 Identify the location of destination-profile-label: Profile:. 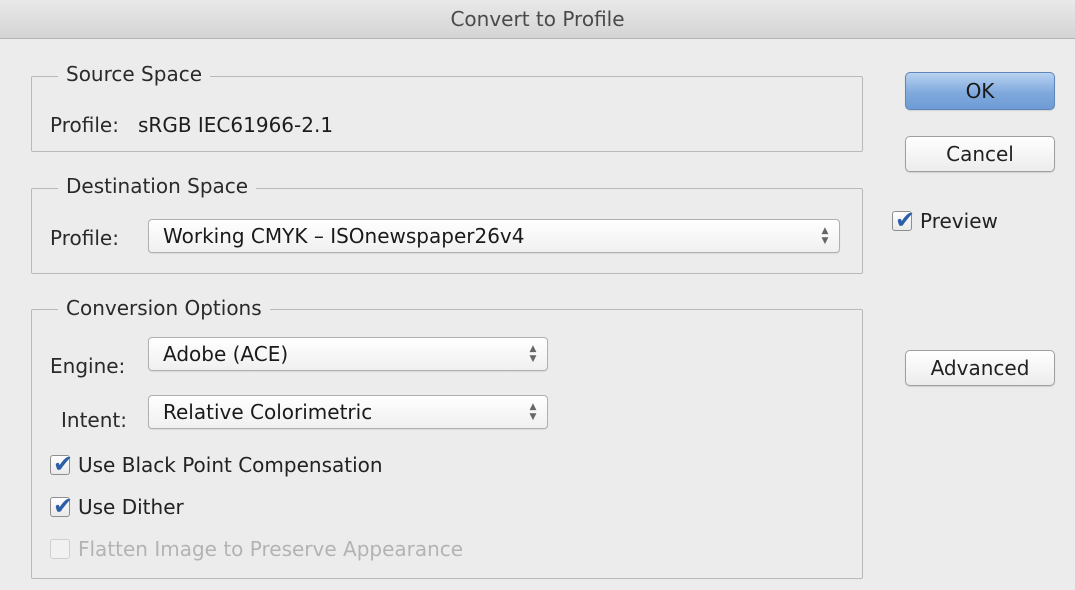
(84, 238).